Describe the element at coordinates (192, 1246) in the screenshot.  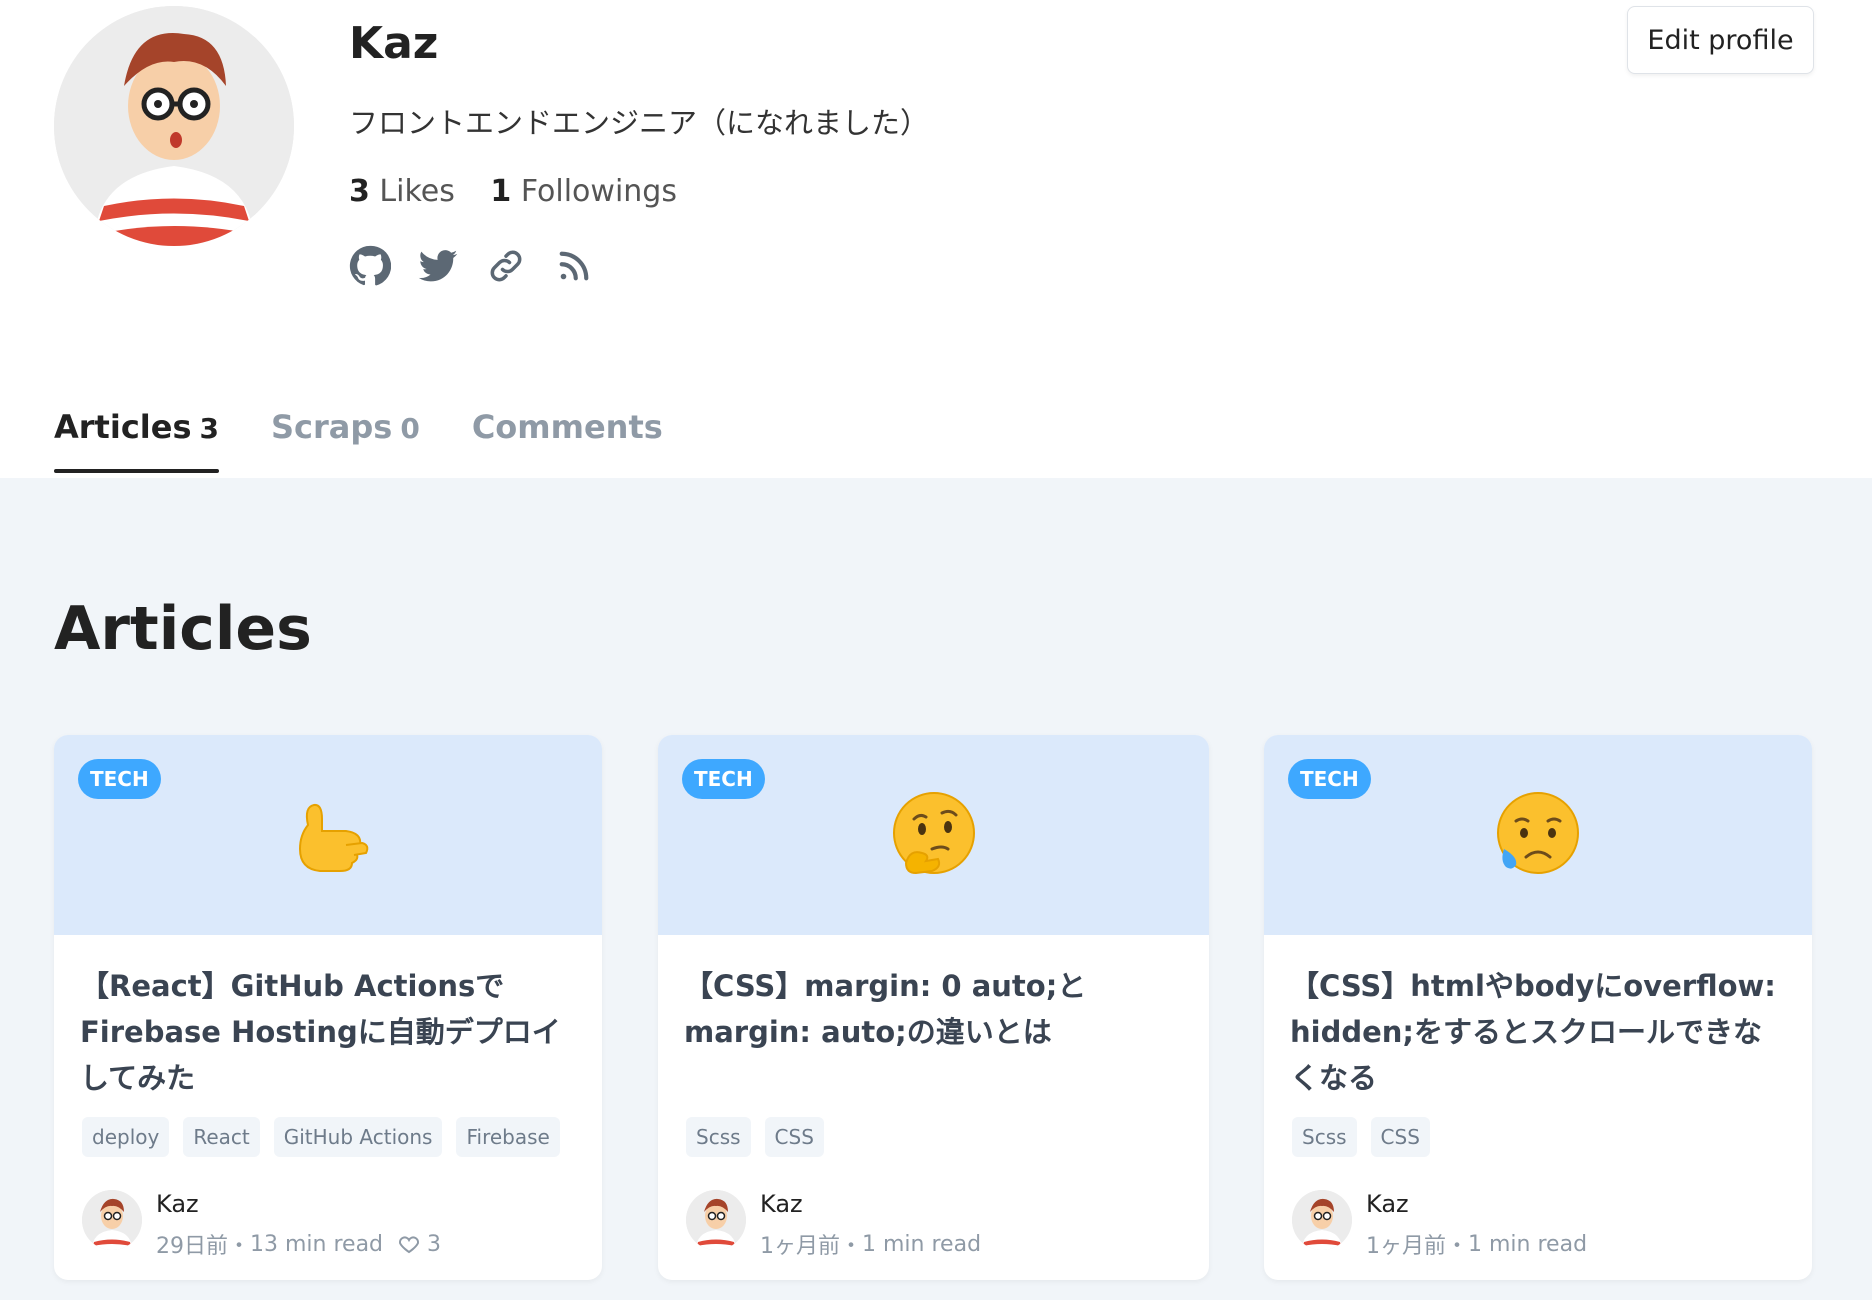
I see `article-date: 29日前` at that location.